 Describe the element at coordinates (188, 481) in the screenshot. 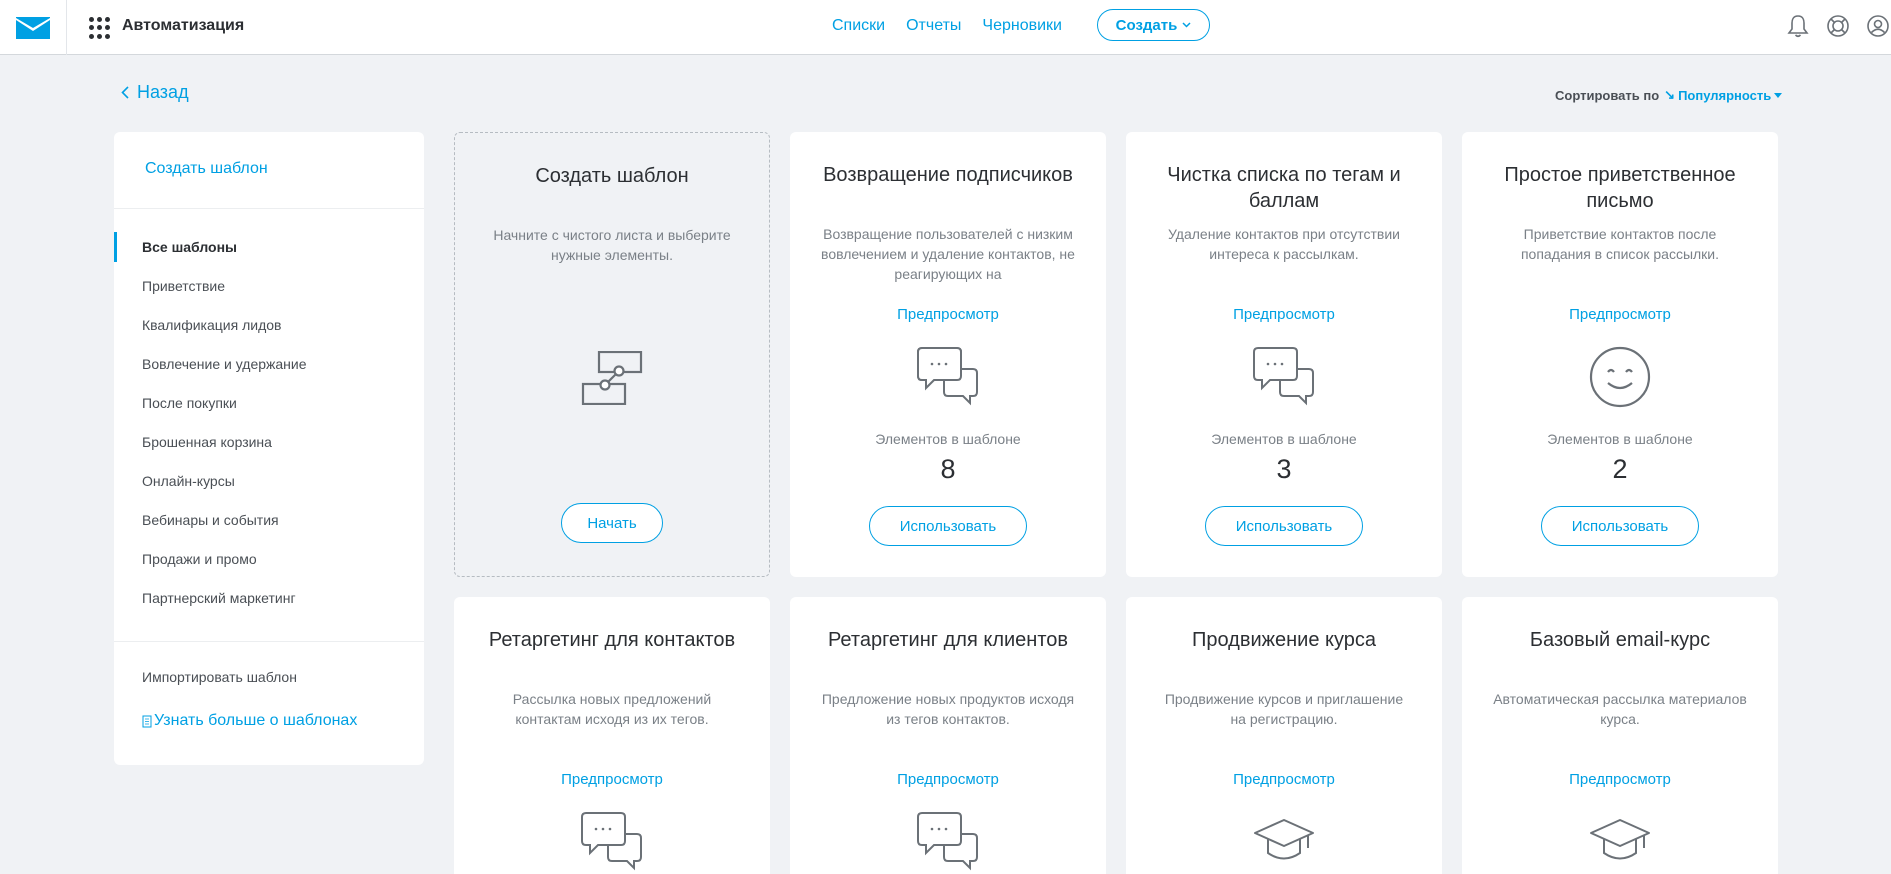

I see `sidebar-item-online-courses: Онлайн-курсы` at that location.